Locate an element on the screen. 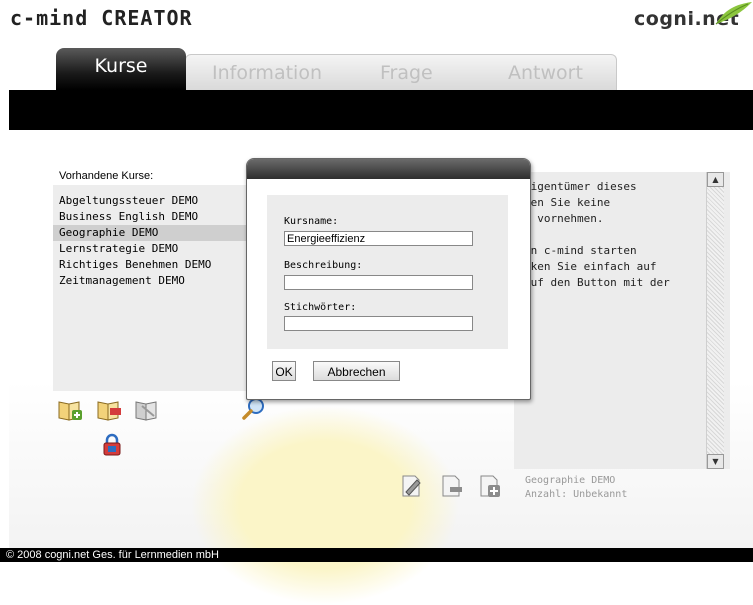 The height and width of the screenshot is (605, 753). scroll-down-button: ▼ is located at coordinates (715, 461).